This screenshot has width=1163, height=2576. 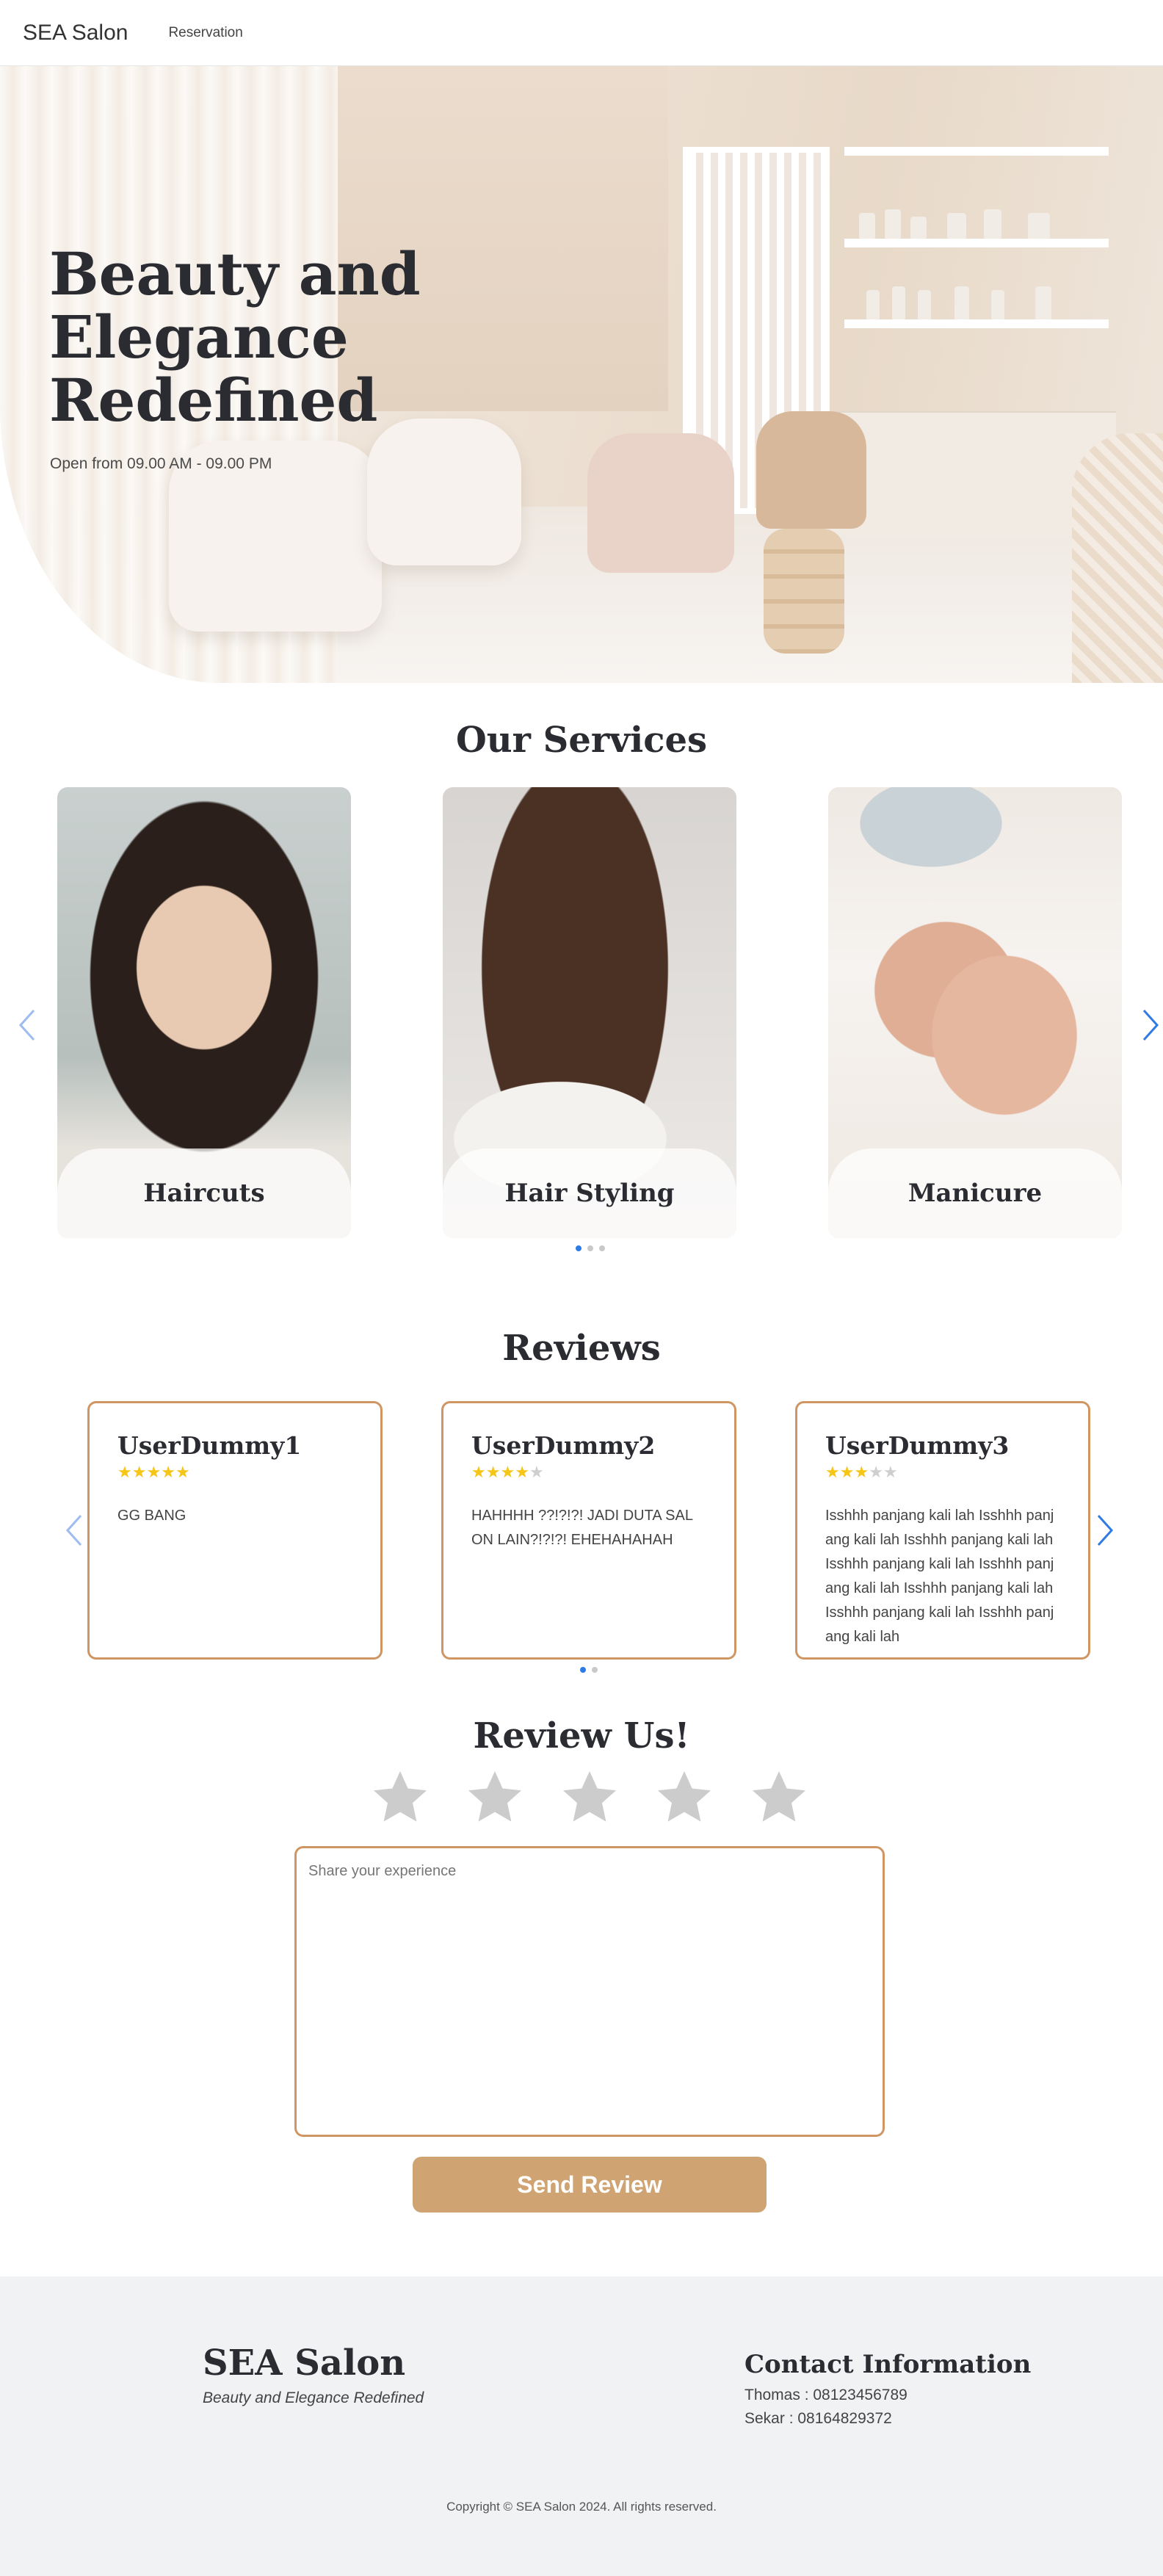 I want to click on service-label: Manicure, so click(x=975, y=1193).